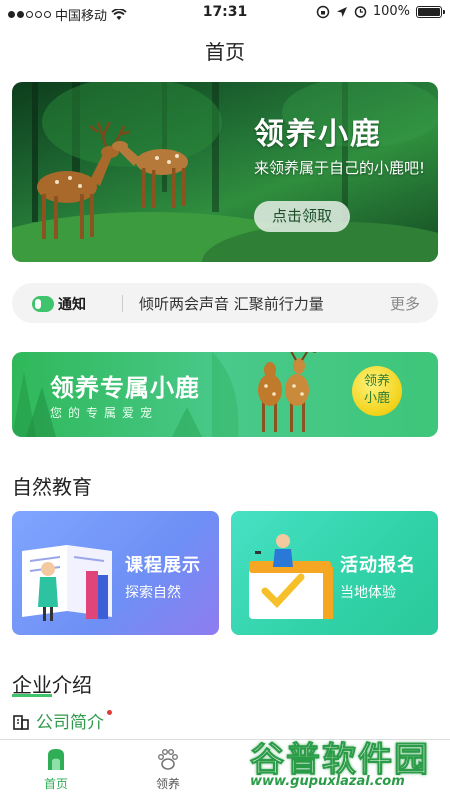  I want to click on company-heading: 企业介绍, so click(52, 683).